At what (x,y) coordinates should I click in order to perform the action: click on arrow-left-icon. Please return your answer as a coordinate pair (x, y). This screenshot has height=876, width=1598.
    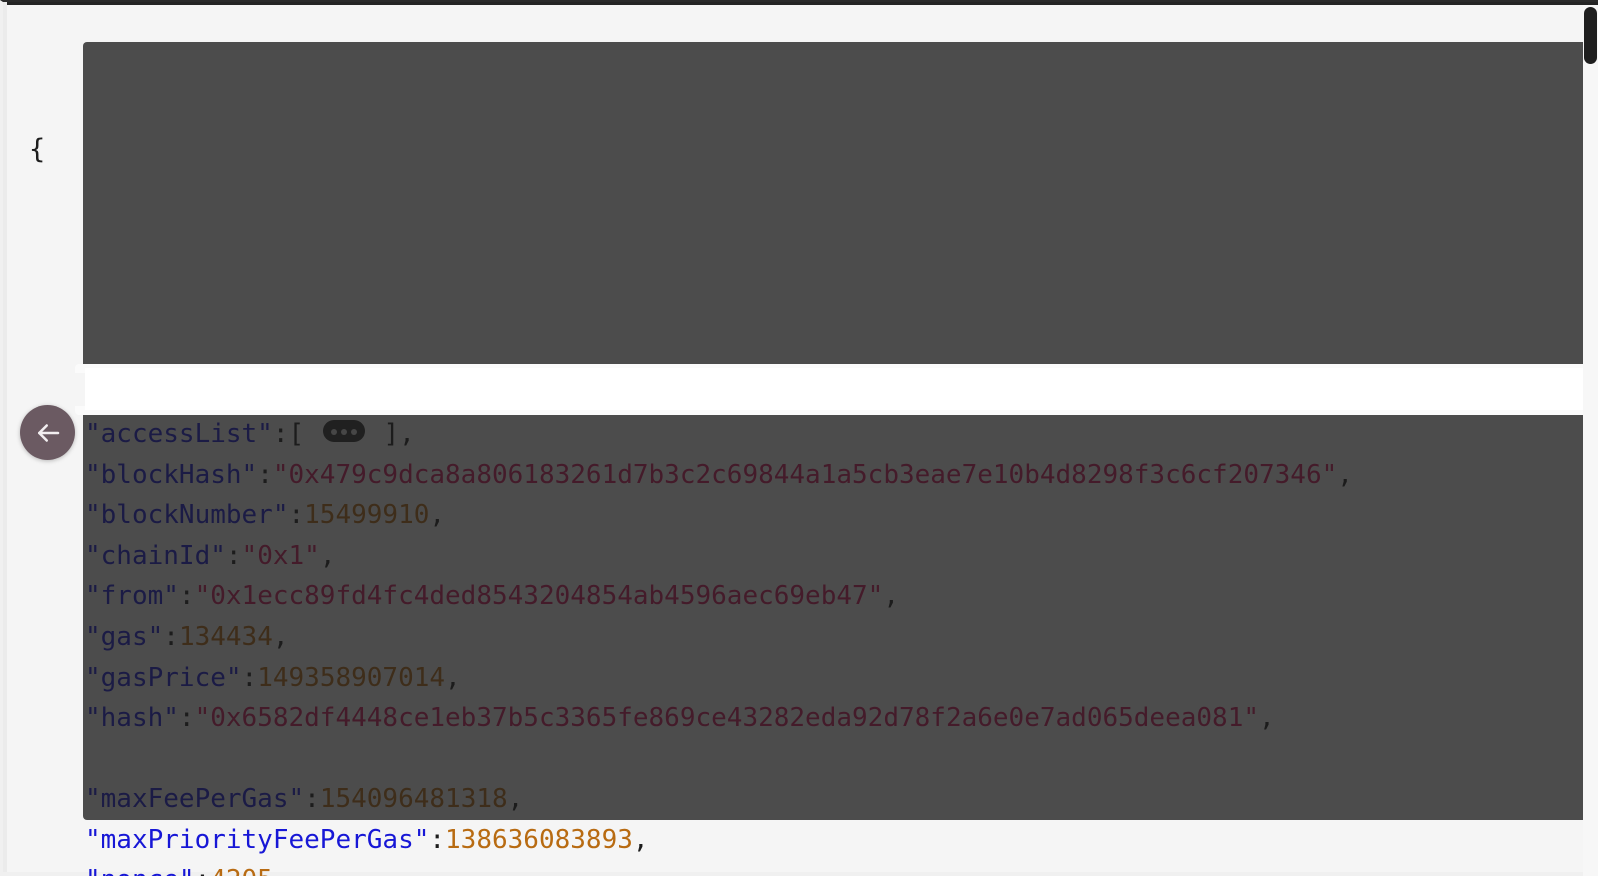
    Looking at the image, I should click on (48, 433).